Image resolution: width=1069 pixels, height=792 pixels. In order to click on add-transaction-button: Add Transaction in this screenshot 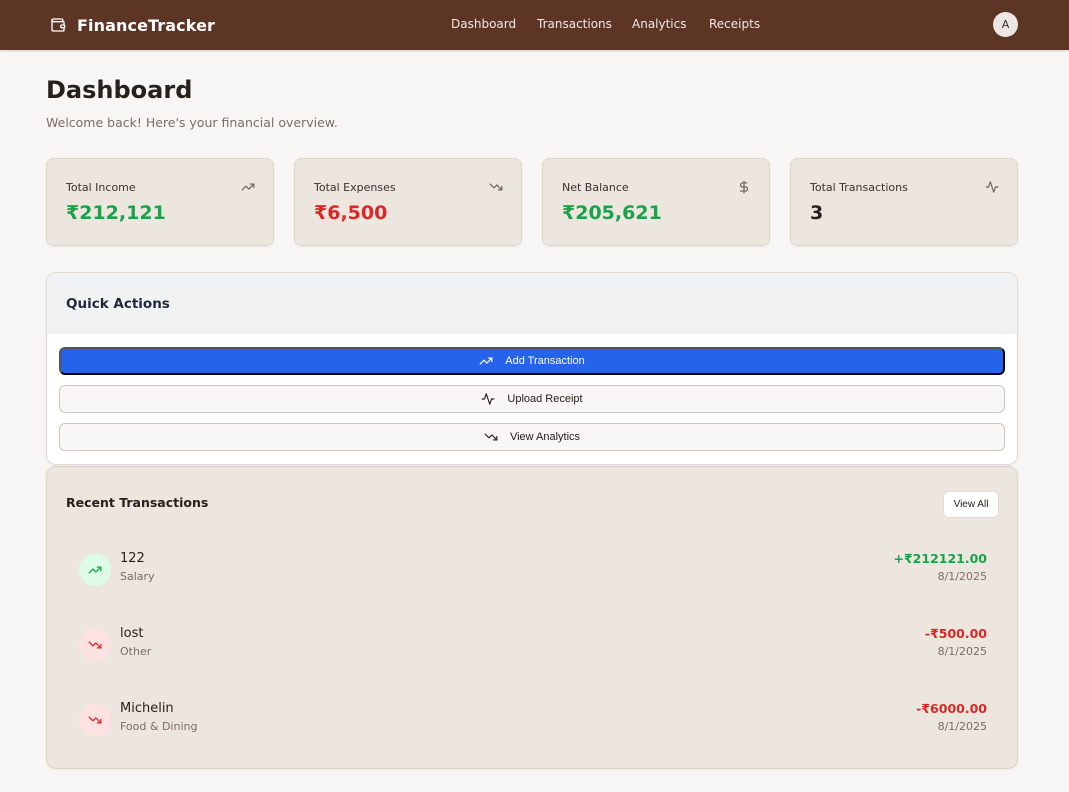, I will do `click(532, 361)`.